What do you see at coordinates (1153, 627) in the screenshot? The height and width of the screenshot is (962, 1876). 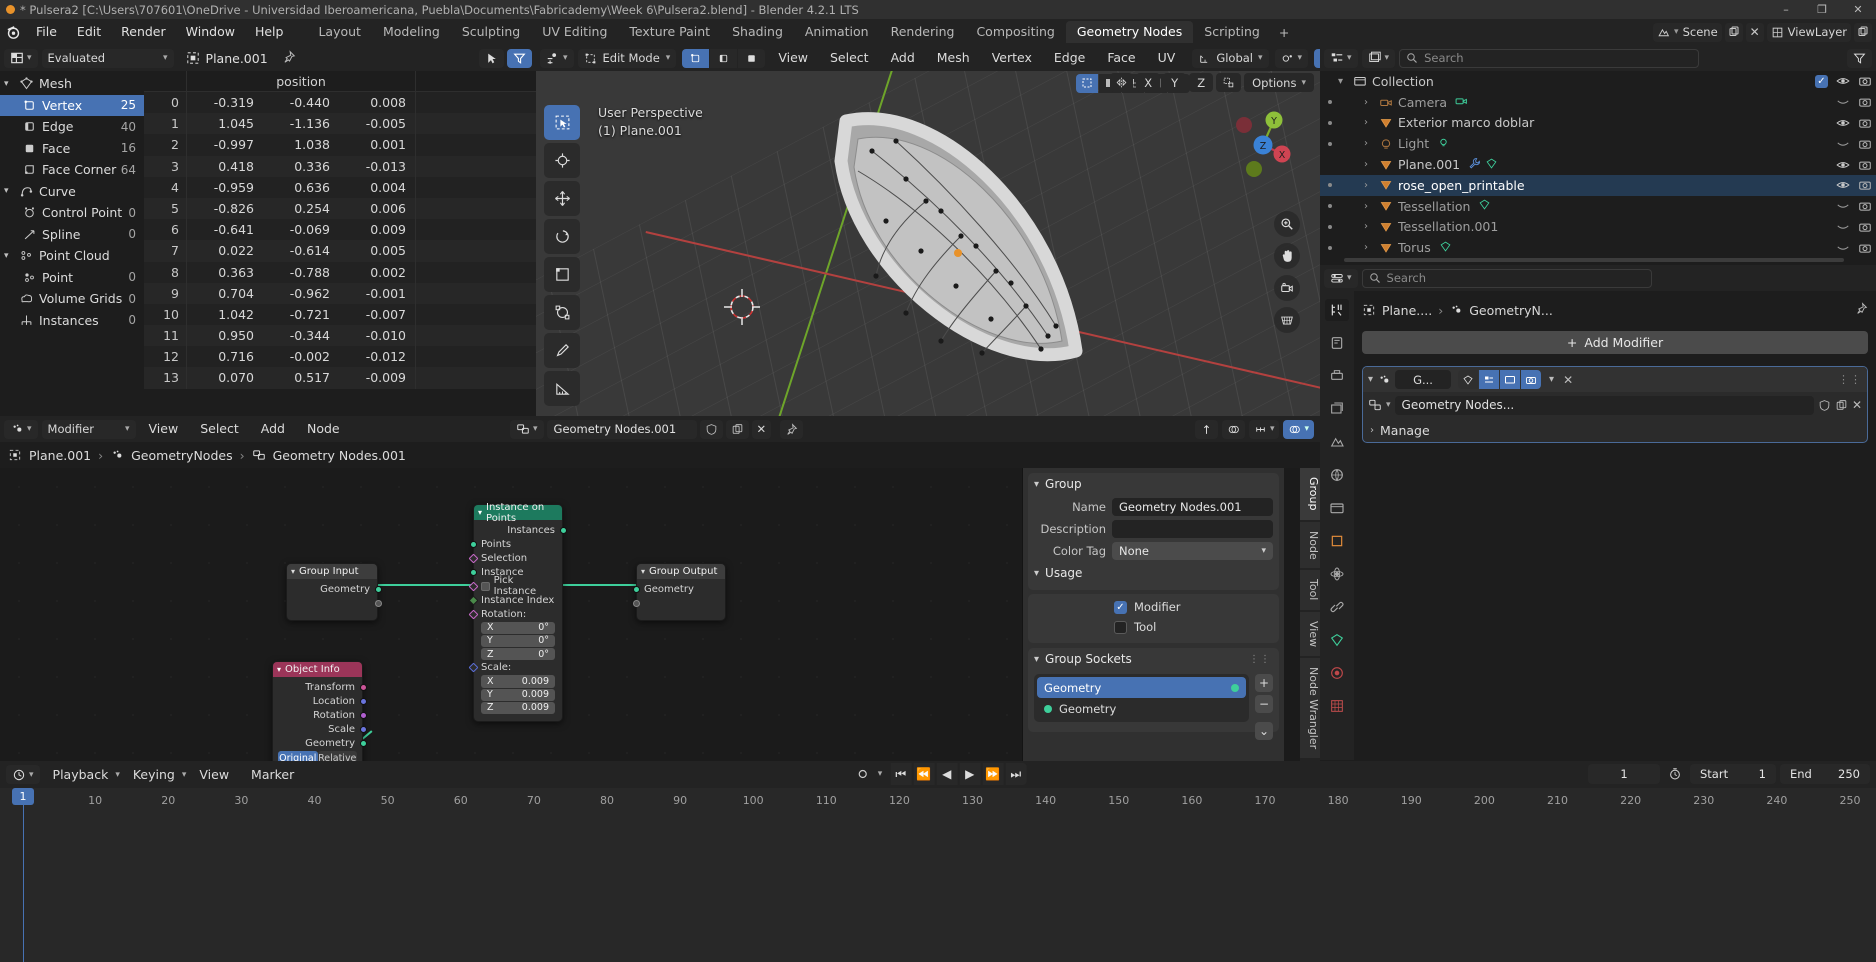 I see `usage-tool-row: Tool` at bounding box center [1153, 627].